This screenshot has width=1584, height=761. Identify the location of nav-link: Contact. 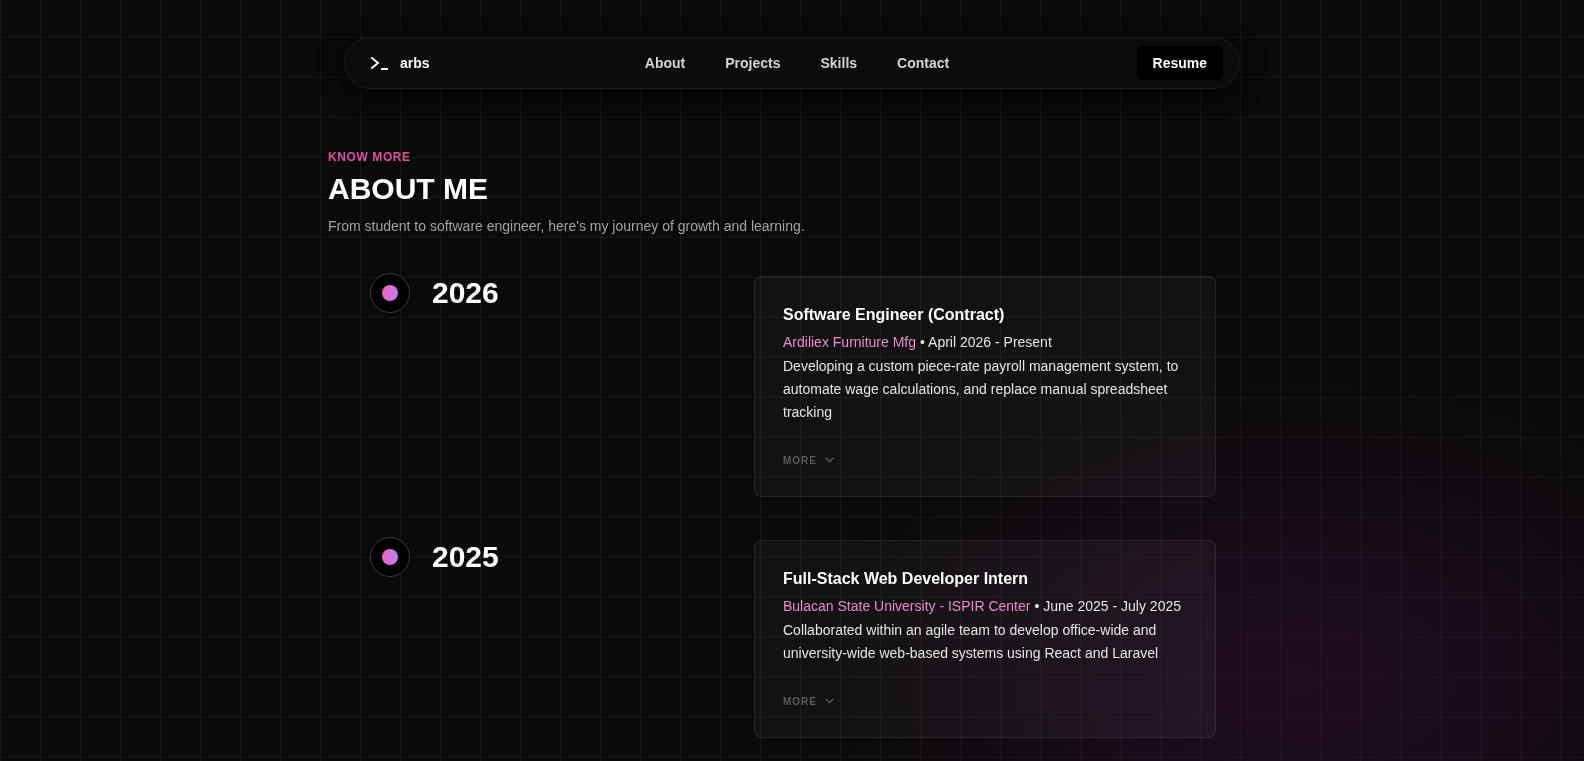
(923, 63).